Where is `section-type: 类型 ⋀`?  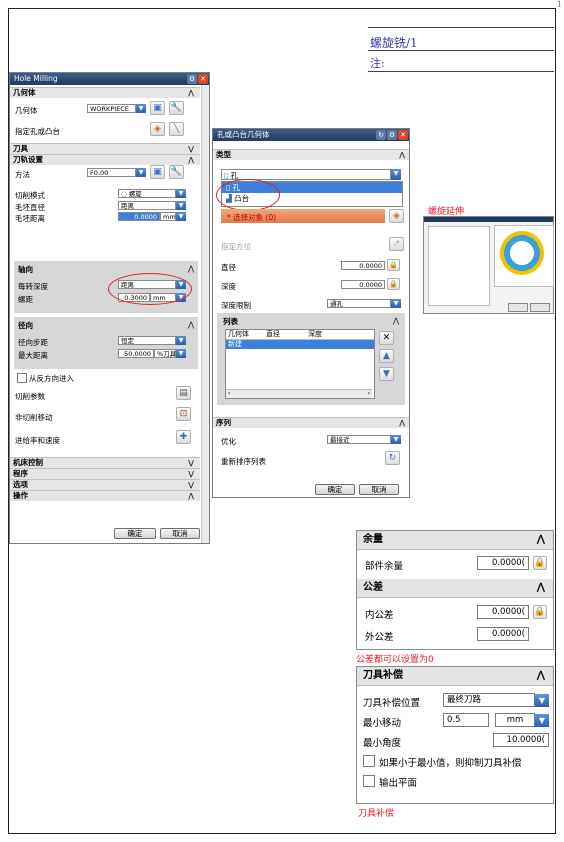
section-type: 类型 ⋀ is located at coordinates (311, 154).